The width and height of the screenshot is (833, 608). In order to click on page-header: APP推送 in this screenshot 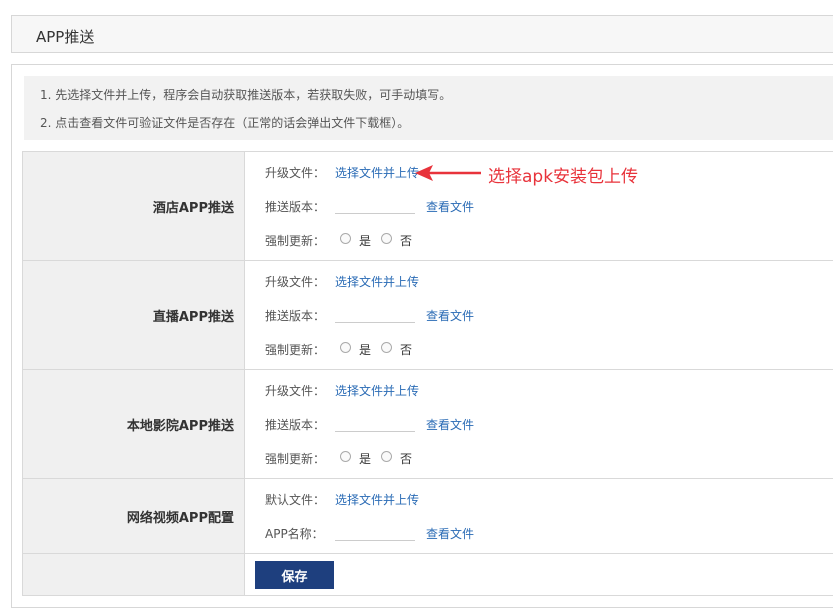, I will do `click(422, 34)`.